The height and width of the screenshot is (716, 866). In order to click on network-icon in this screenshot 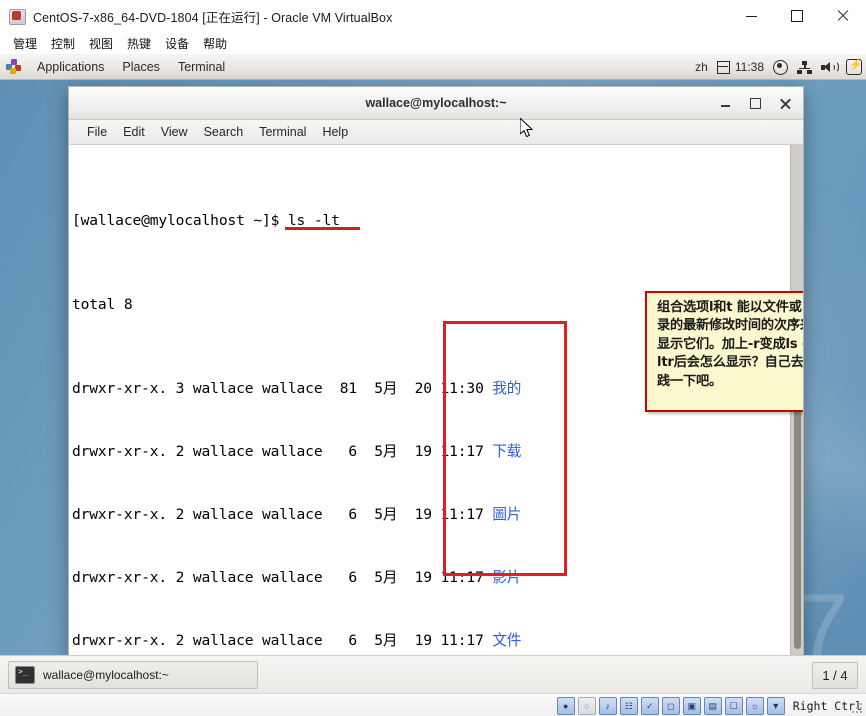, I will do `click(804, 67)`.